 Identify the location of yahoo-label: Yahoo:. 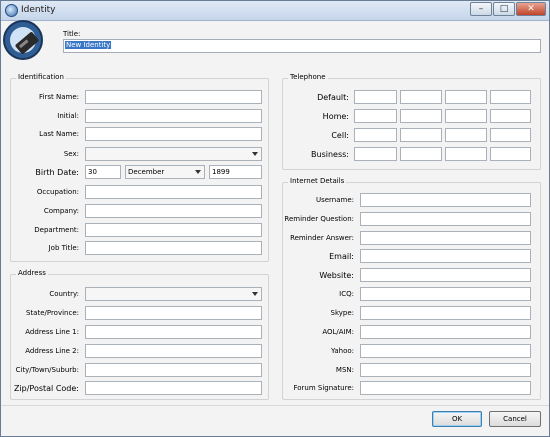
(342, 351).